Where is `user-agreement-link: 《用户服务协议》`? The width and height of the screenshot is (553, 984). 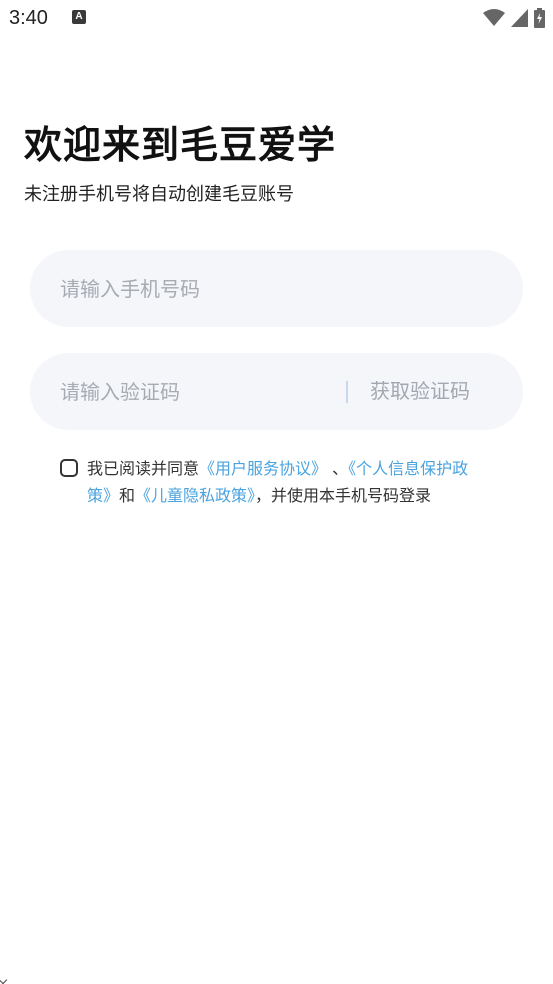
user-agreement-link: 《用户服务协议》 is located at coordinates (263, 468).